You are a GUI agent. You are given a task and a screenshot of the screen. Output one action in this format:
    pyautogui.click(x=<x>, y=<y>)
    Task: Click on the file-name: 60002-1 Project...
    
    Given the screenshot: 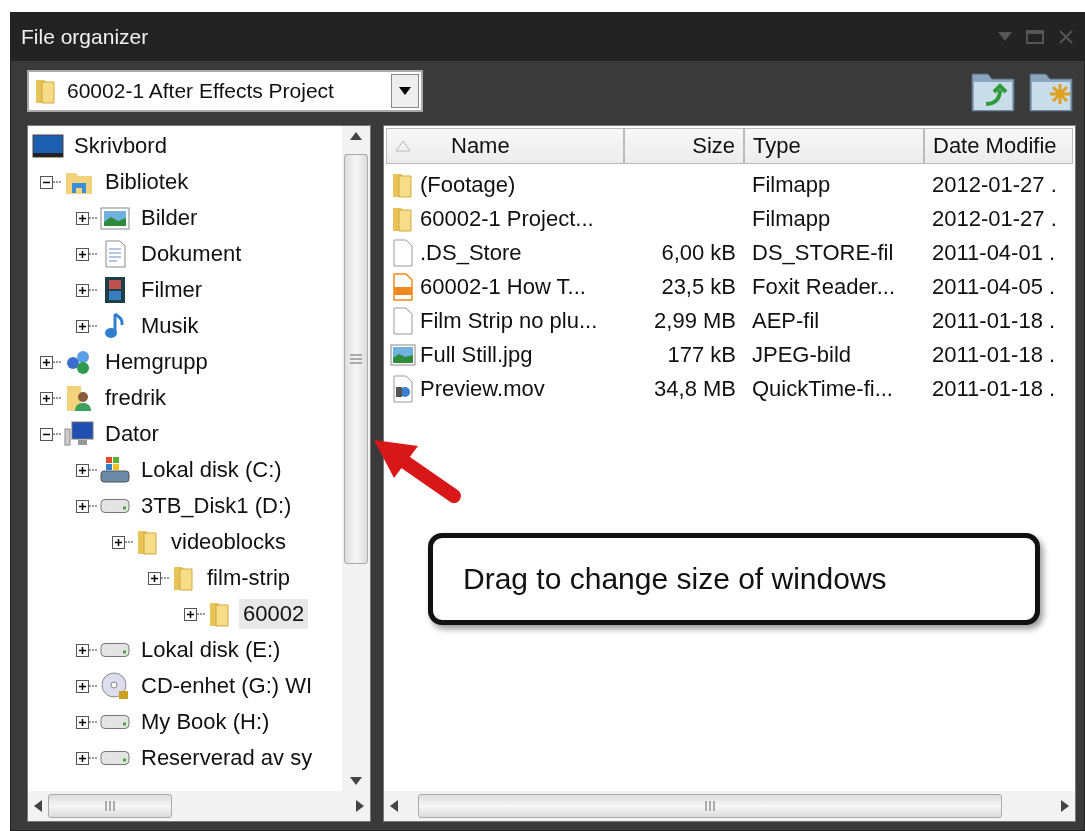 What is the action you would take?
    pyautogui.click(x=507, y=219)
    